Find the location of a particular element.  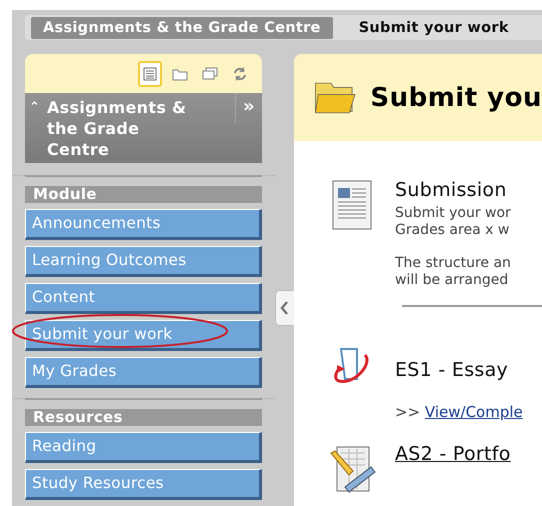

item-title-link: AS2 - Portfo is located at coordinates (468, 454).